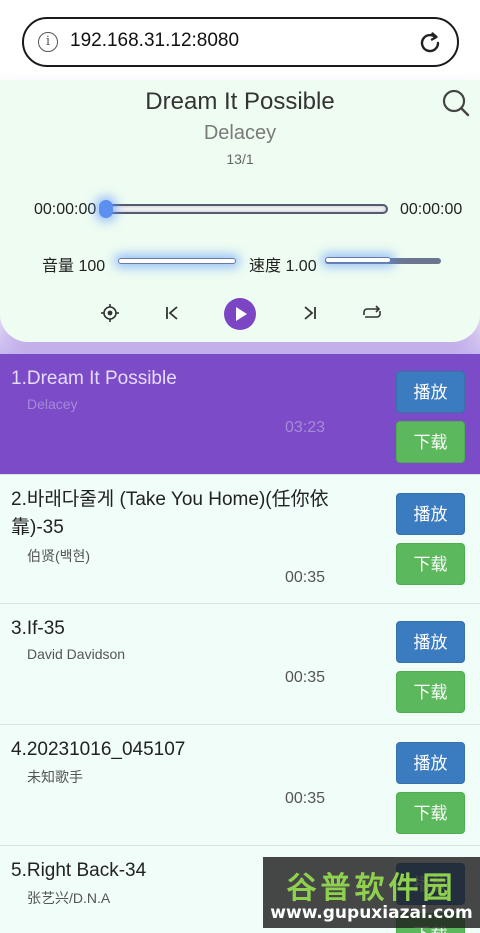 The height and width of the screenshot is (933, 480). Describe the element at coordinates (106, 209) in the screenshot. I see `progress-thumb` at that location.